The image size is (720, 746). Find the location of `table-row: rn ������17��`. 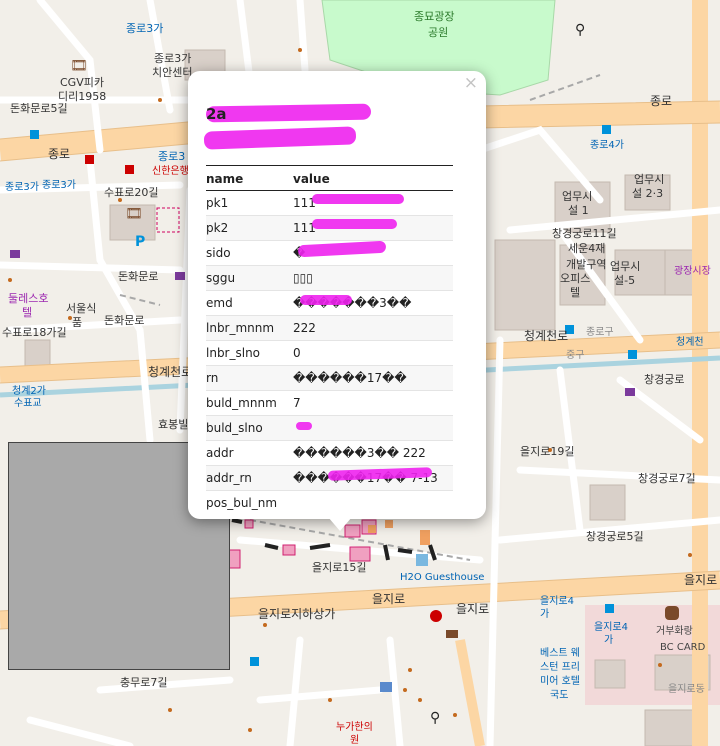

table-row: rn ������17�� is located at coordinates (329, 378).